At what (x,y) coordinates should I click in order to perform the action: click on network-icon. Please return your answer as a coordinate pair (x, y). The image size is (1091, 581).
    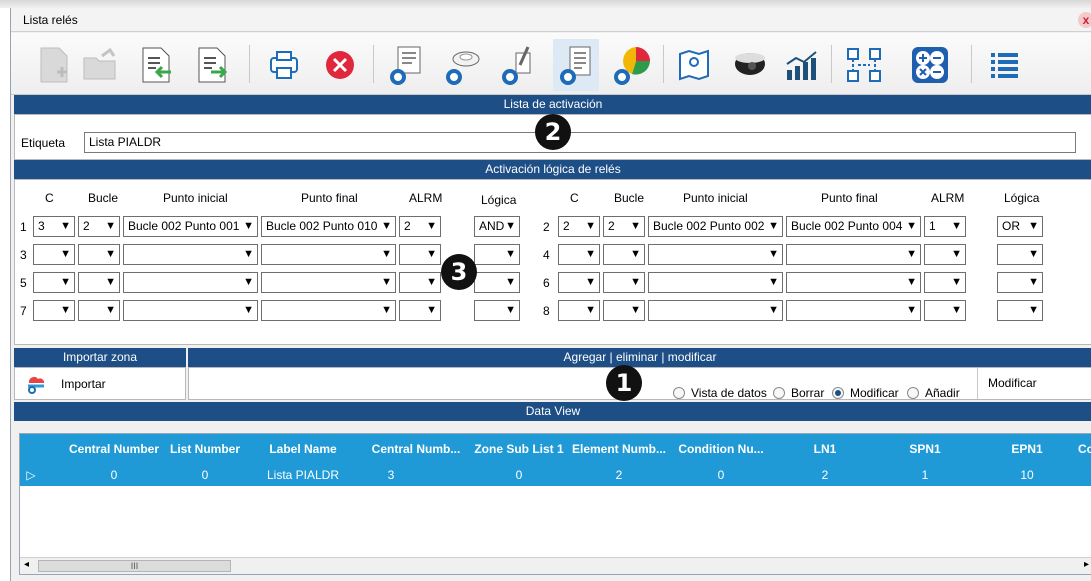
    Looking at the image, I should click on (864, 65).